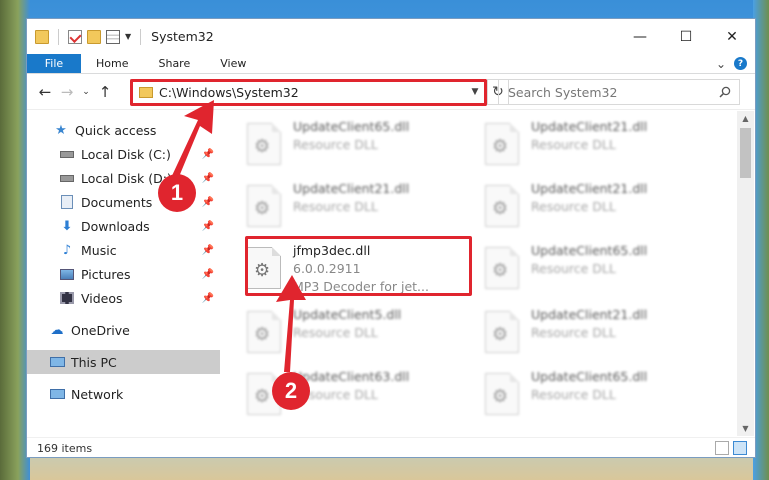 The width and height of the screenshot is (769, 480). What do you see at coordinates (619, 92) in the screenshot?
I see `search-input: Search System32` at bounding box center [619, 92].